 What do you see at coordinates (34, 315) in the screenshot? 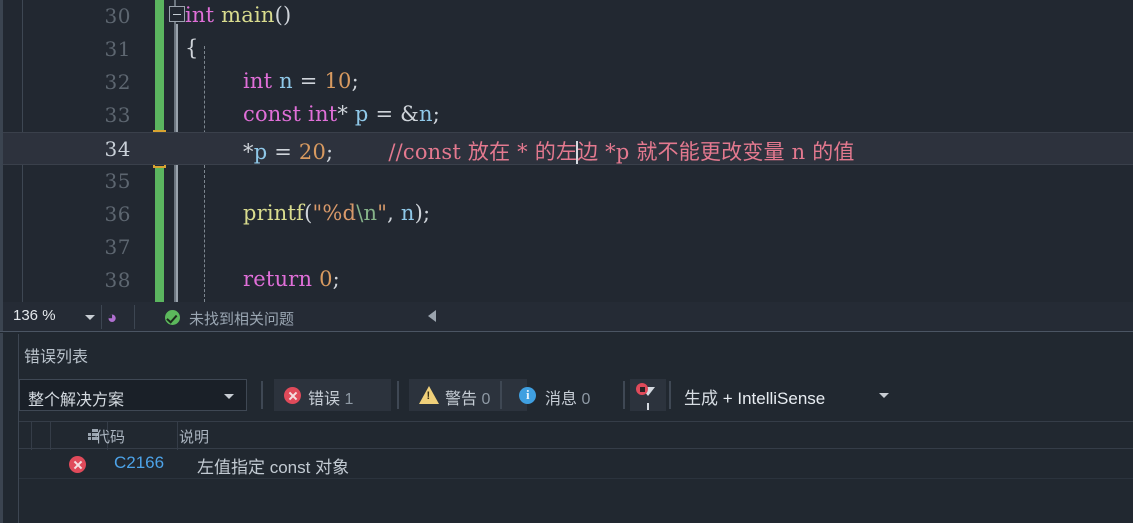
I see `zoom-level-value: 136 %` at bounding box center [34, 315].